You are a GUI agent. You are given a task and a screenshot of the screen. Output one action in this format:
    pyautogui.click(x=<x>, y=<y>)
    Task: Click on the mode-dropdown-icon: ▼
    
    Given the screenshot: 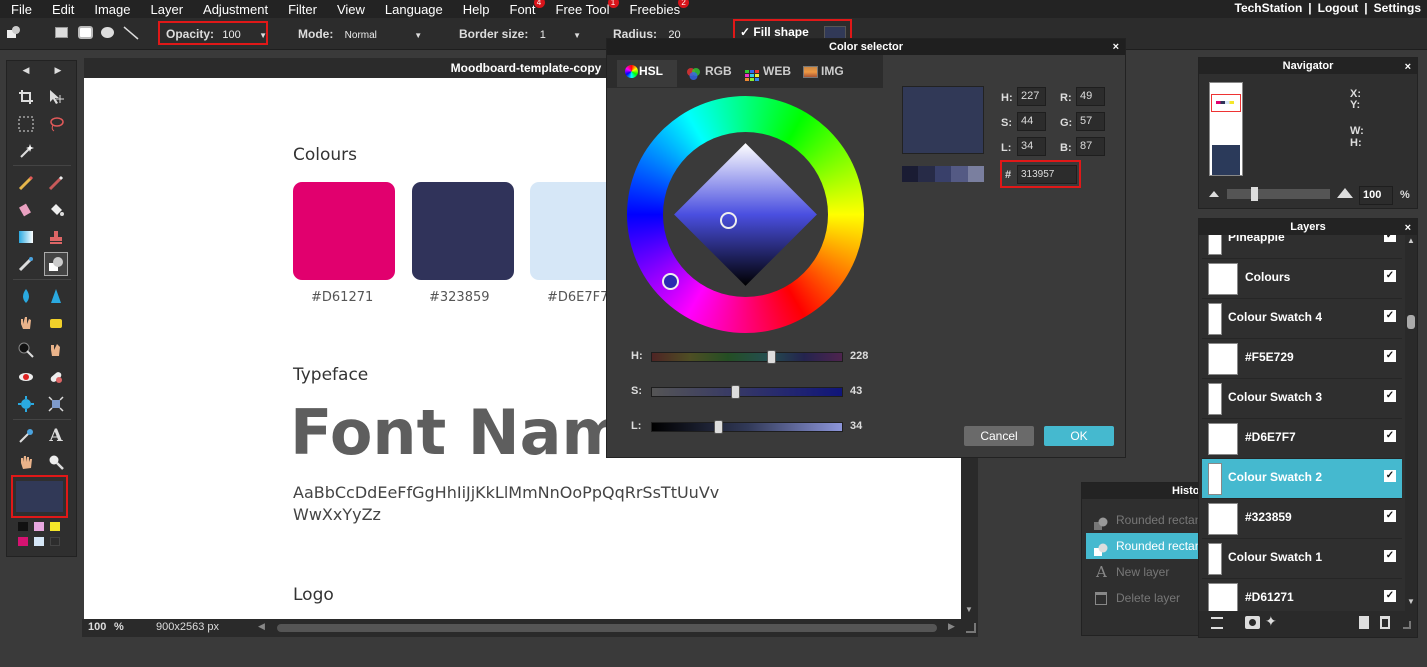 What is the action you would take?
    pyautogui.click(x=418, y=35)
    